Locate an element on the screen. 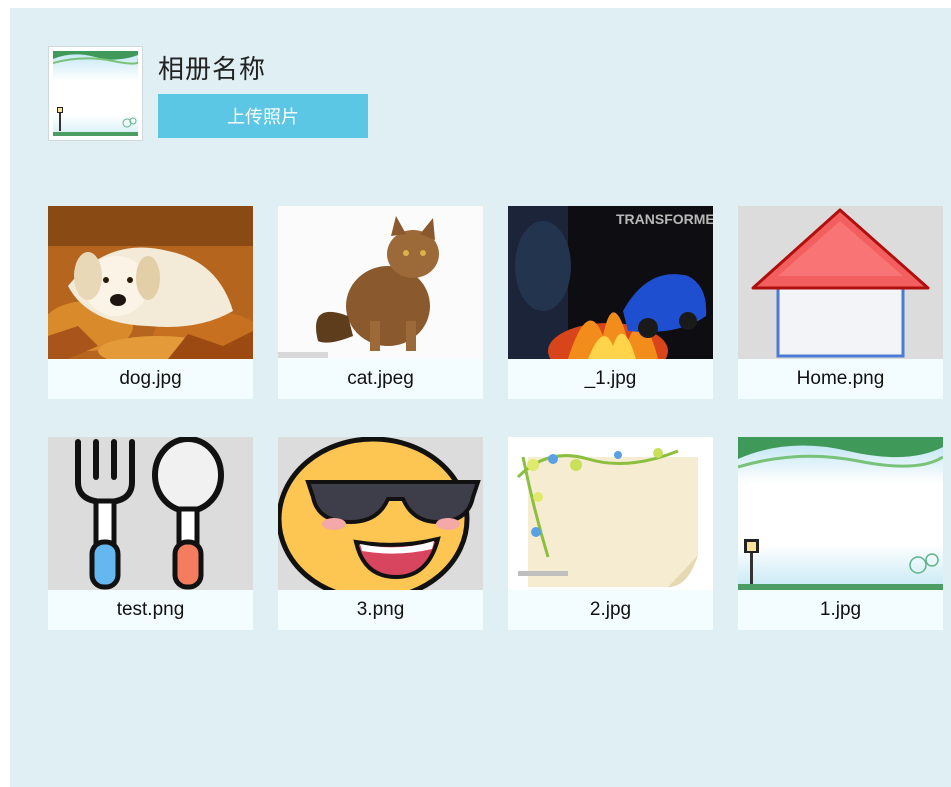 This screenshot has width=951, height=787. fork-spoon-icon-thumbnail is located at coordinates (150, 513).